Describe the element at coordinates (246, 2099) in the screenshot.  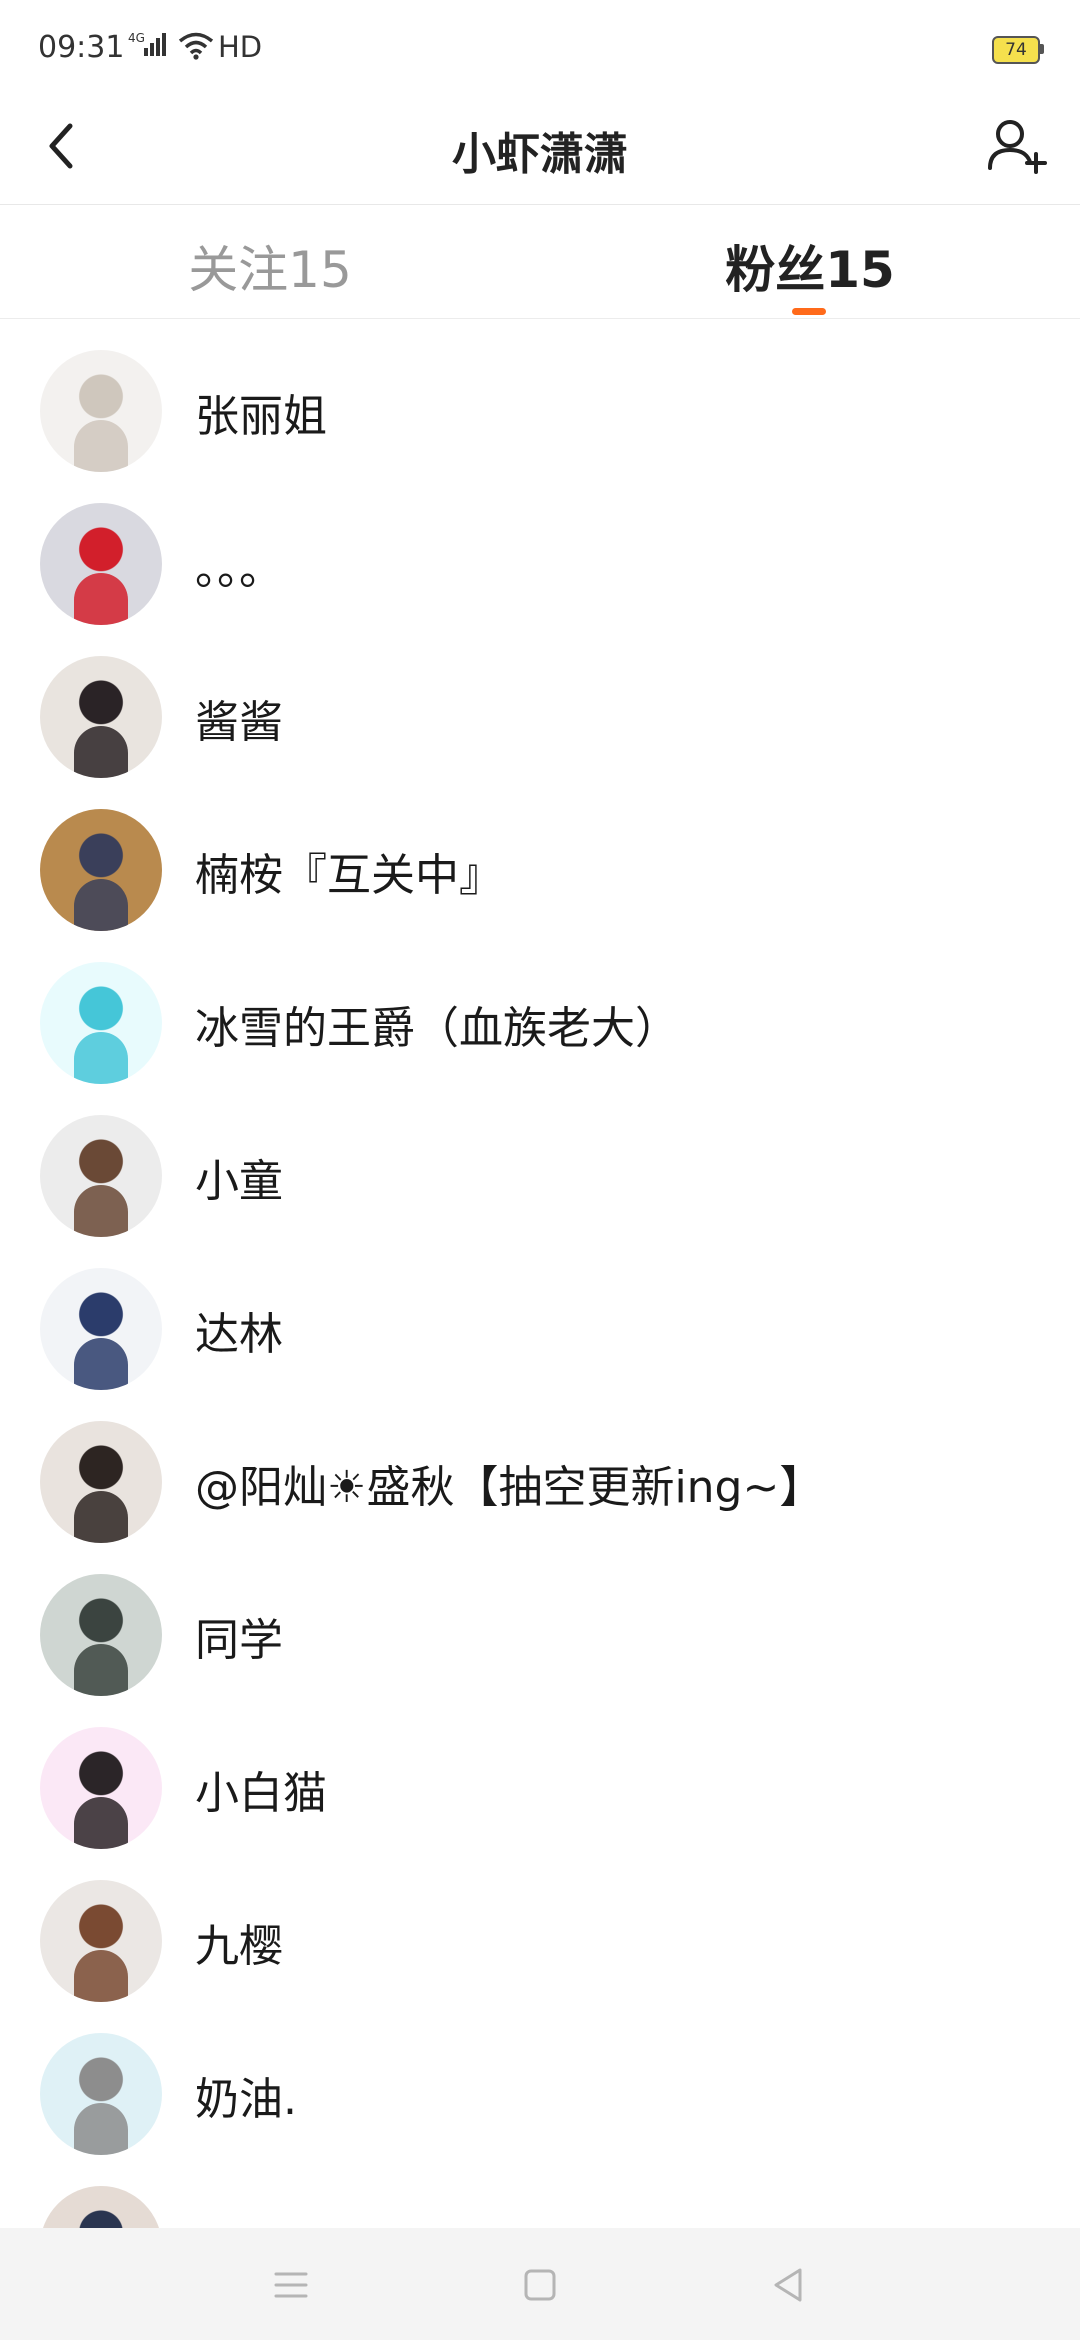
I see `fan-name: 奶油.` at that location.